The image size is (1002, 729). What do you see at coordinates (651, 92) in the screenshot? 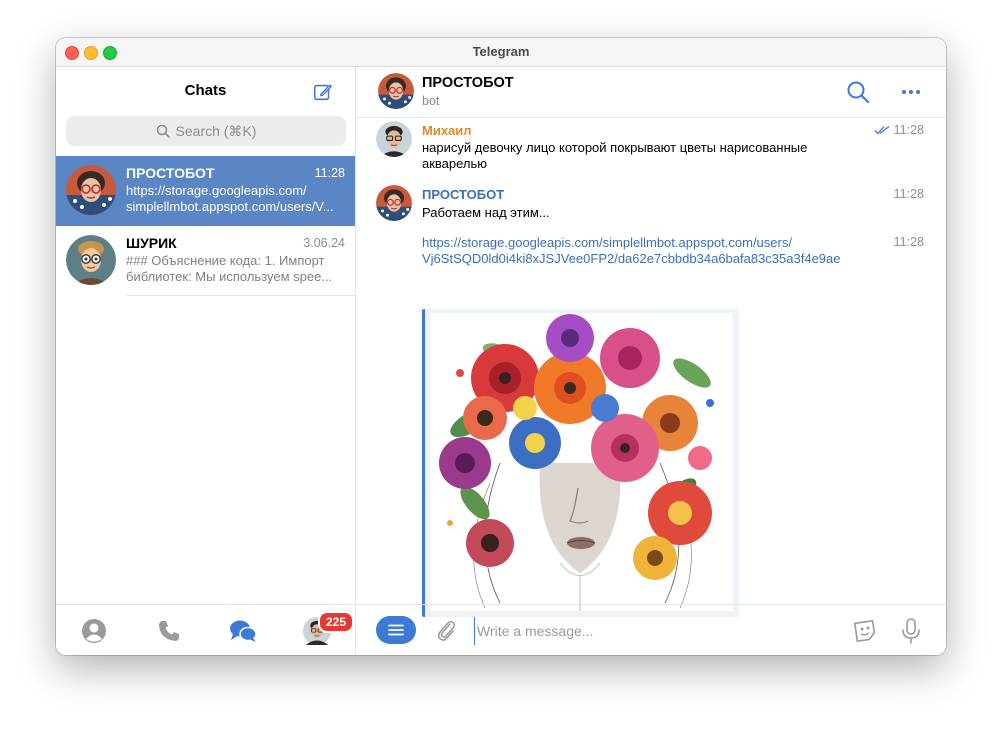
I see `chat-header: ПРОСТОБОТ bot` at bounding box center [651, 92].